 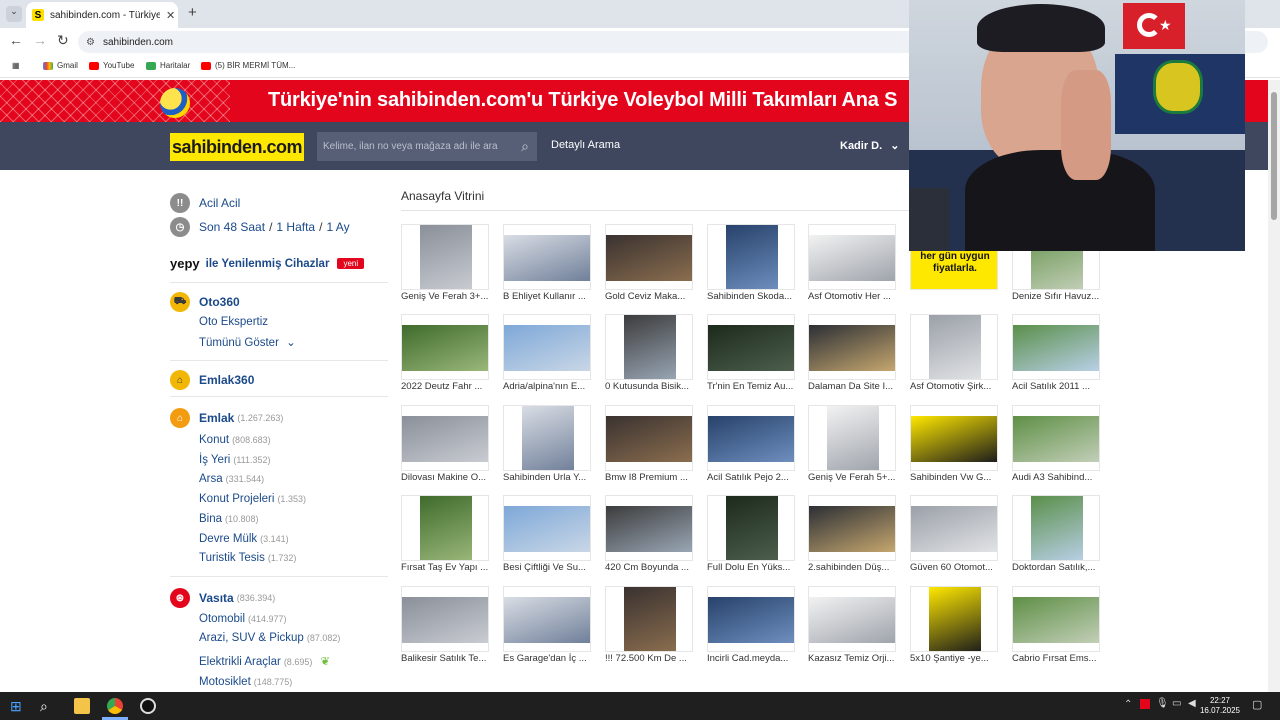 I want to click on emlak-bina-link: Bina (10.808), so click(x=229, y=519).